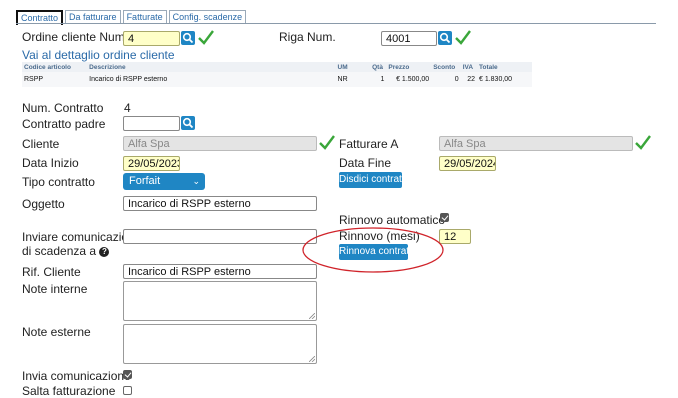 The width and height of the screenshot is (678, 398). What do you see at coordinates (55, 67) in the screenshot?
I see `col-codice: Codice articolo` at bounding box center [55, 67].